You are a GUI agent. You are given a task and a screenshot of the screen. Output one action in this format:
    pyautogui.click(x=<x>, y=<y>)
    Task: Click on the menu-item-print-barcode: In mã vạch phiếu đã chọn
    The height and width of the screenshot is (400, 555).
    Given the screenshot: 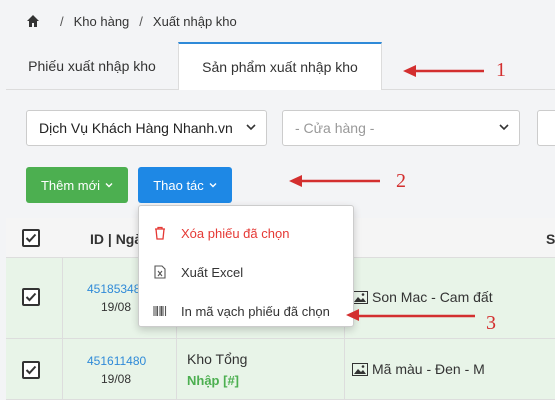 What is the action you would take?
    pyautogui.click(x=247, y=311)
    